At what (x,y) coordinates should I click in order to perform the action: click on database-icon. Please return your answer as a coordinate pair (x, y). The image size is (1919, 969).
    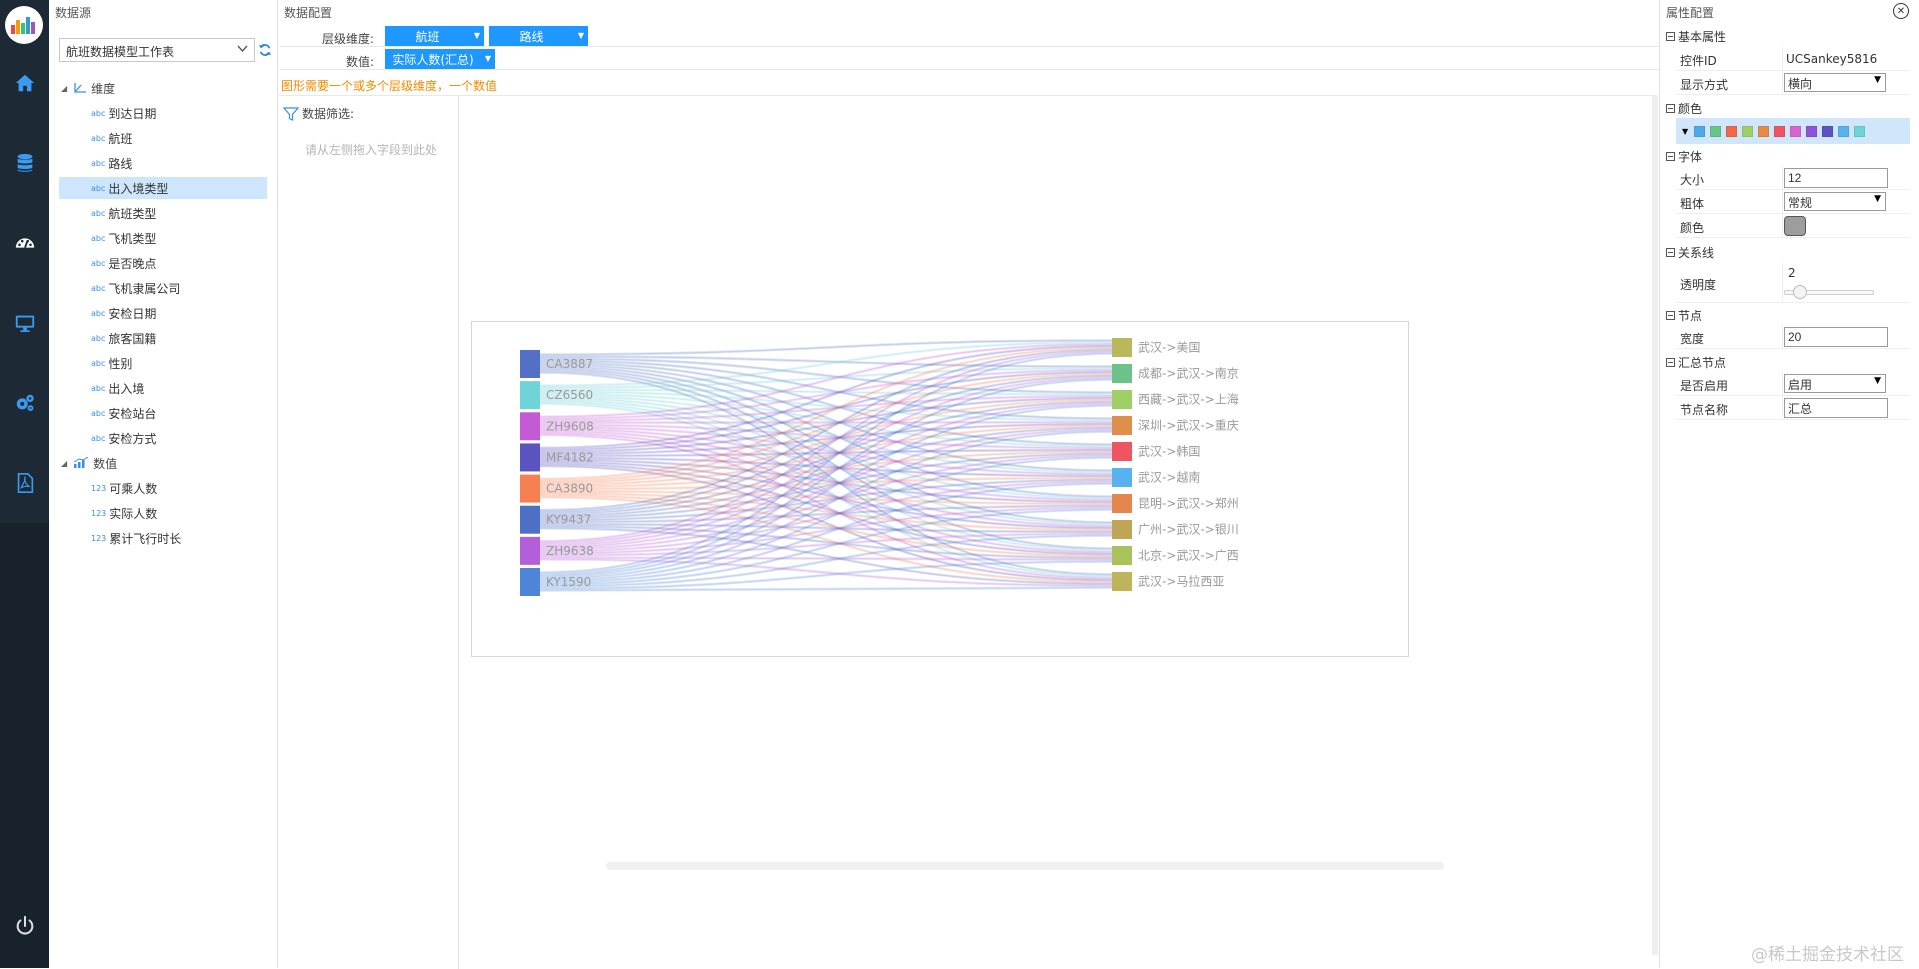
    Looking at the image, I should click on (24, 162).